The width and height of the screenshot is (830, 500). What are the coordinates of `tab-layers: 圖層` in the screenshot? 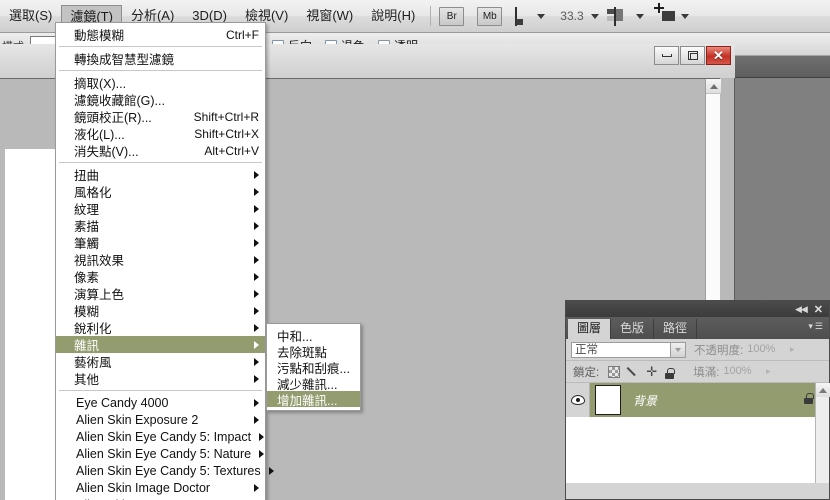 It's located at (590, 329).